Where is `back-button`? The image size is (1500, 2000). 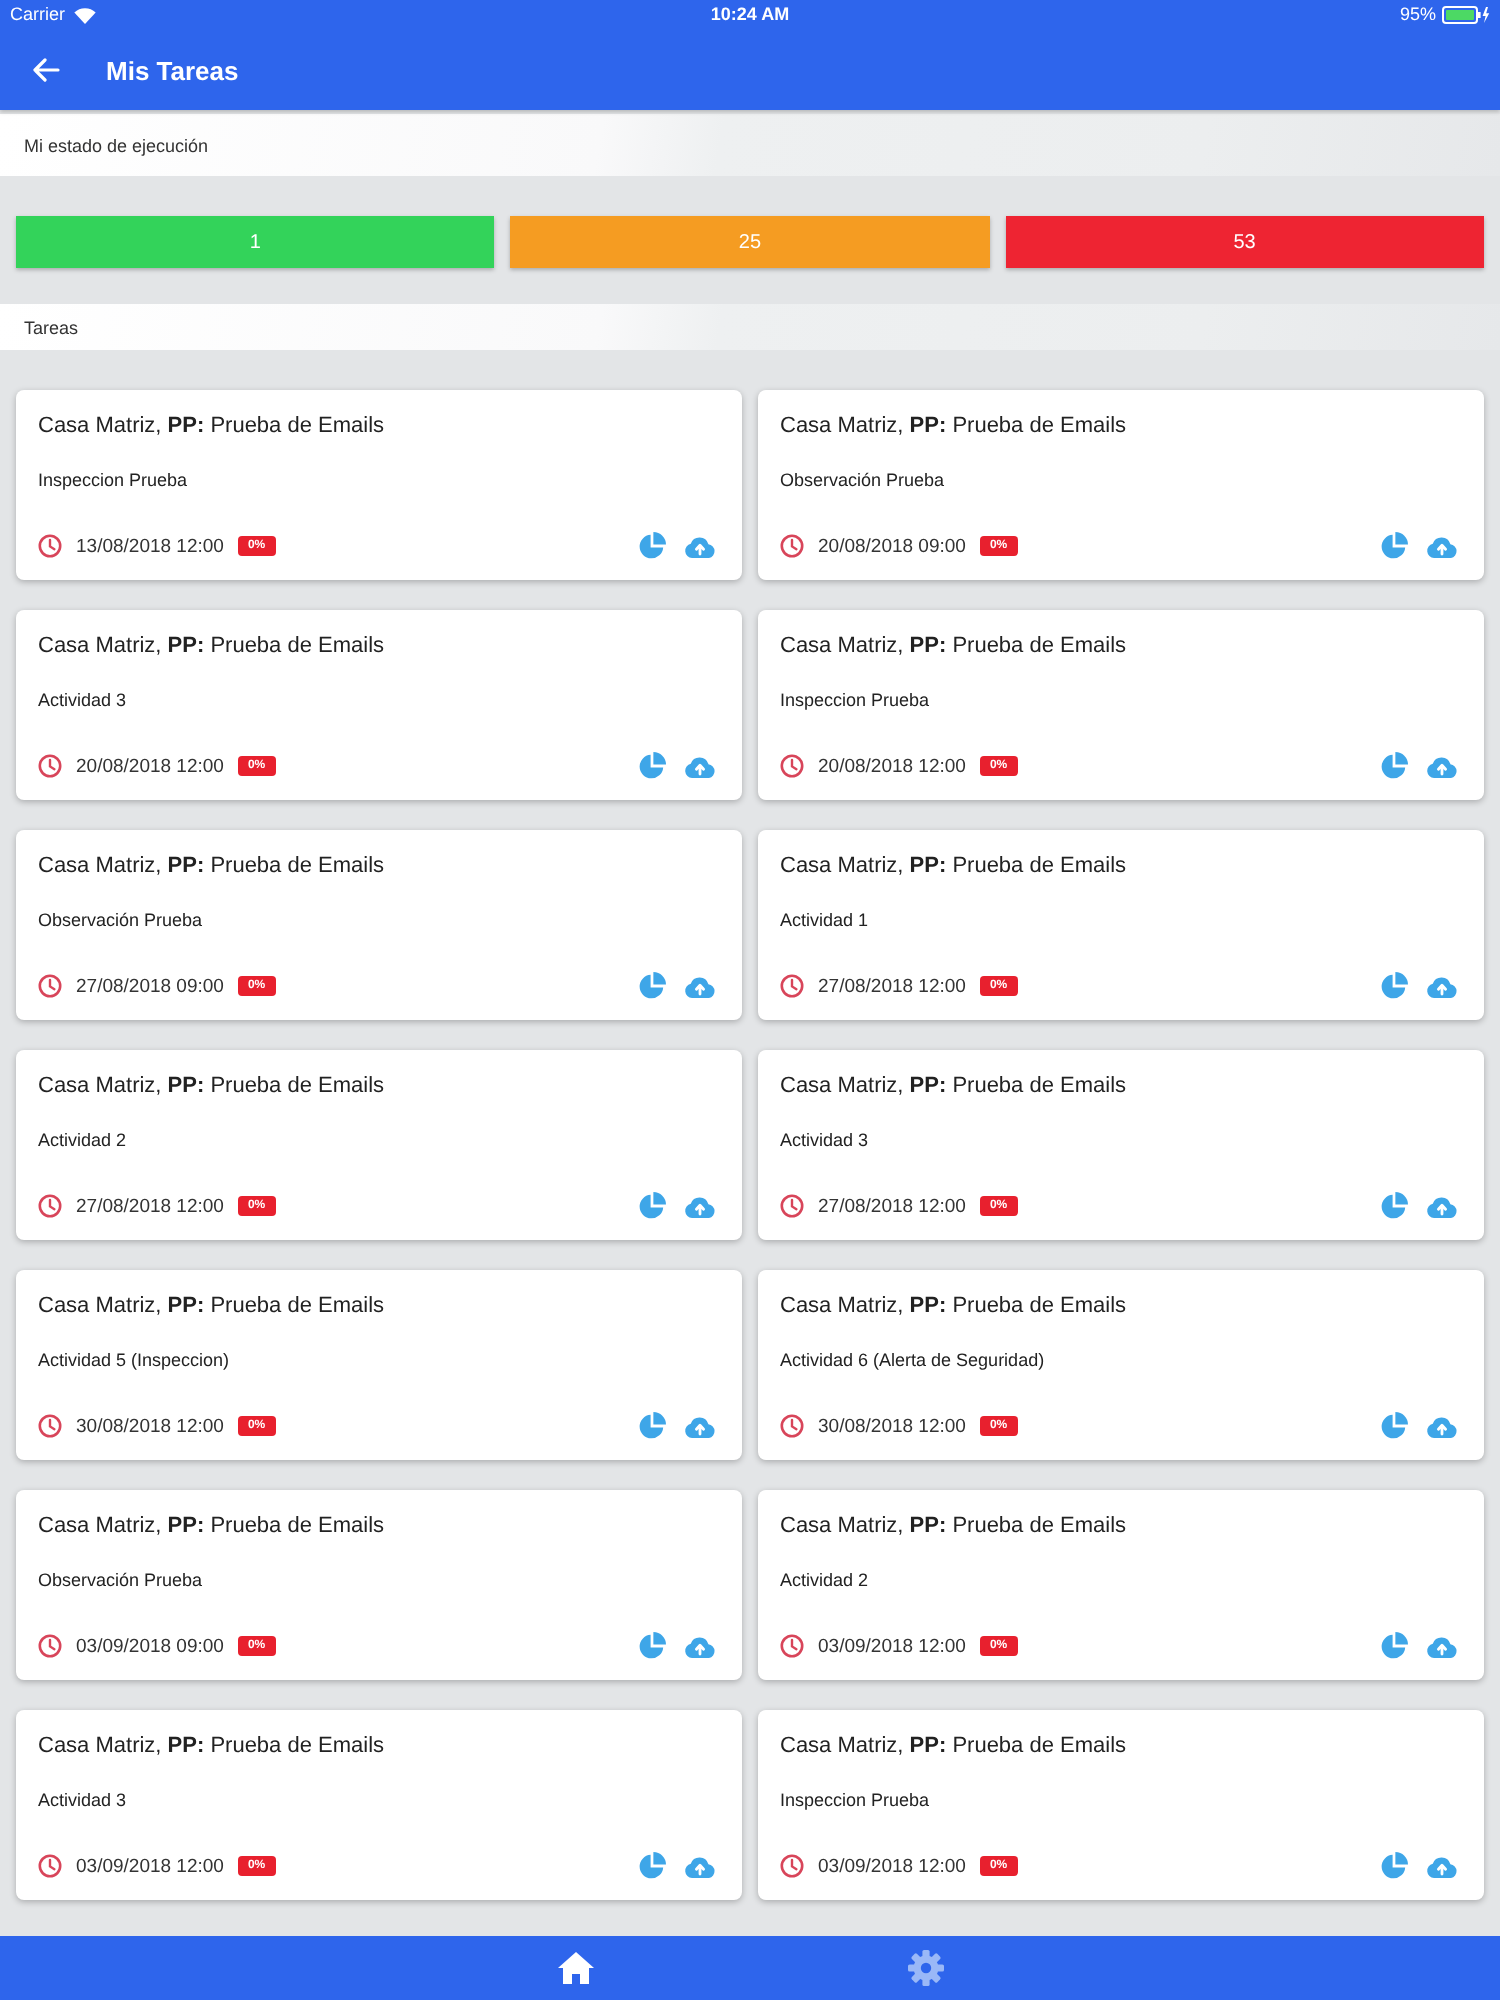 back-button is located at coordinates (46, 70).